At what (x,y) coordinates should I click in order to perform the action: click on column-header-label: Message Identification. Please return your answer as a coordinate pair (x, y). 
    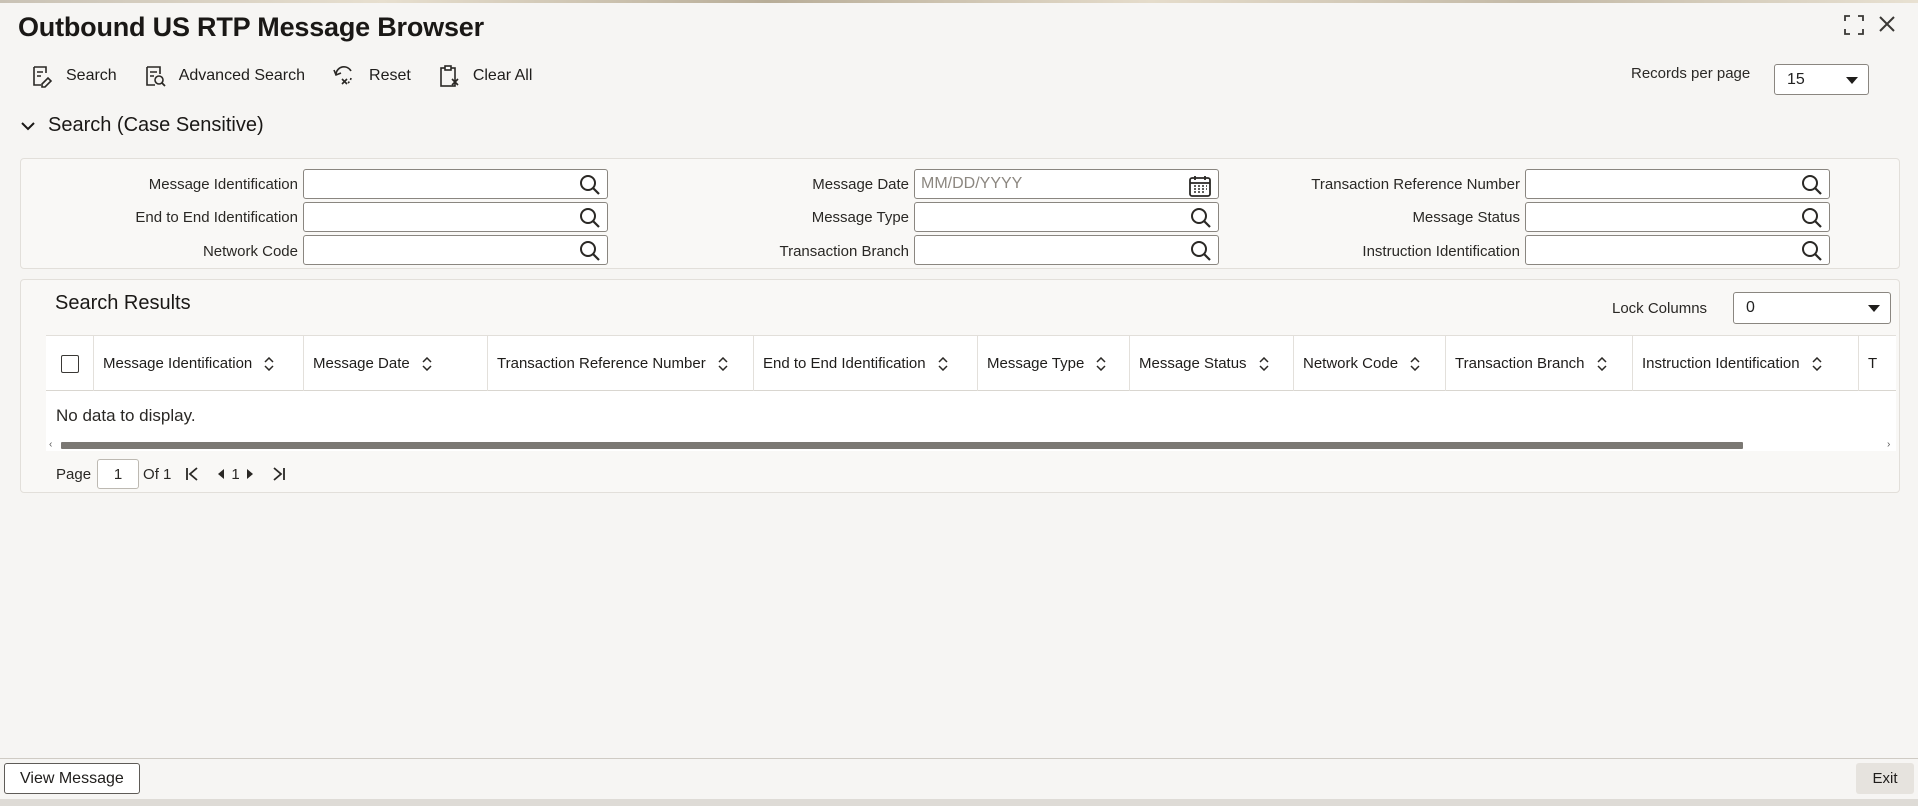
    Looking at the image, I should click on (178, 363).